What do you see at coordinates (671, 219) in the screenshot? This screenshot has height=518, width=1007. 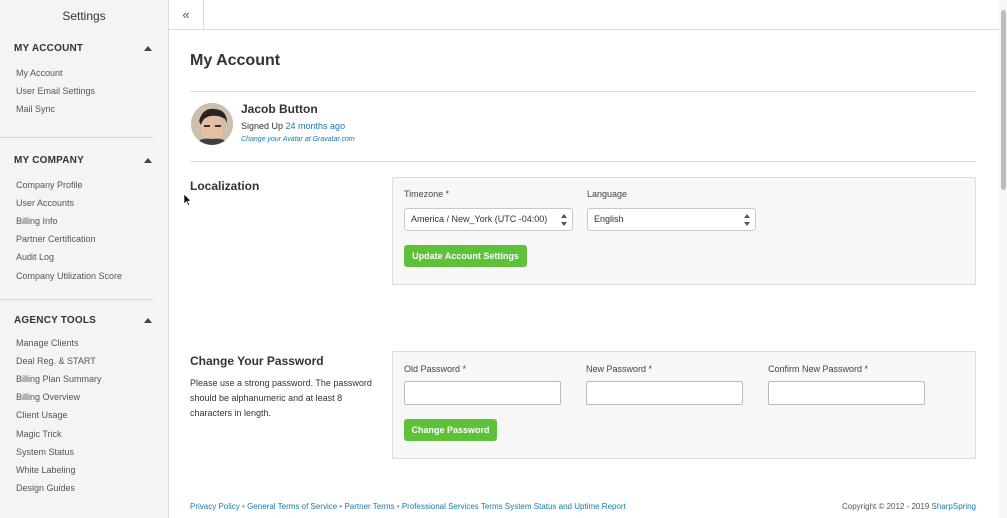 I see `language-select: English` at bounding box center [671, 219].